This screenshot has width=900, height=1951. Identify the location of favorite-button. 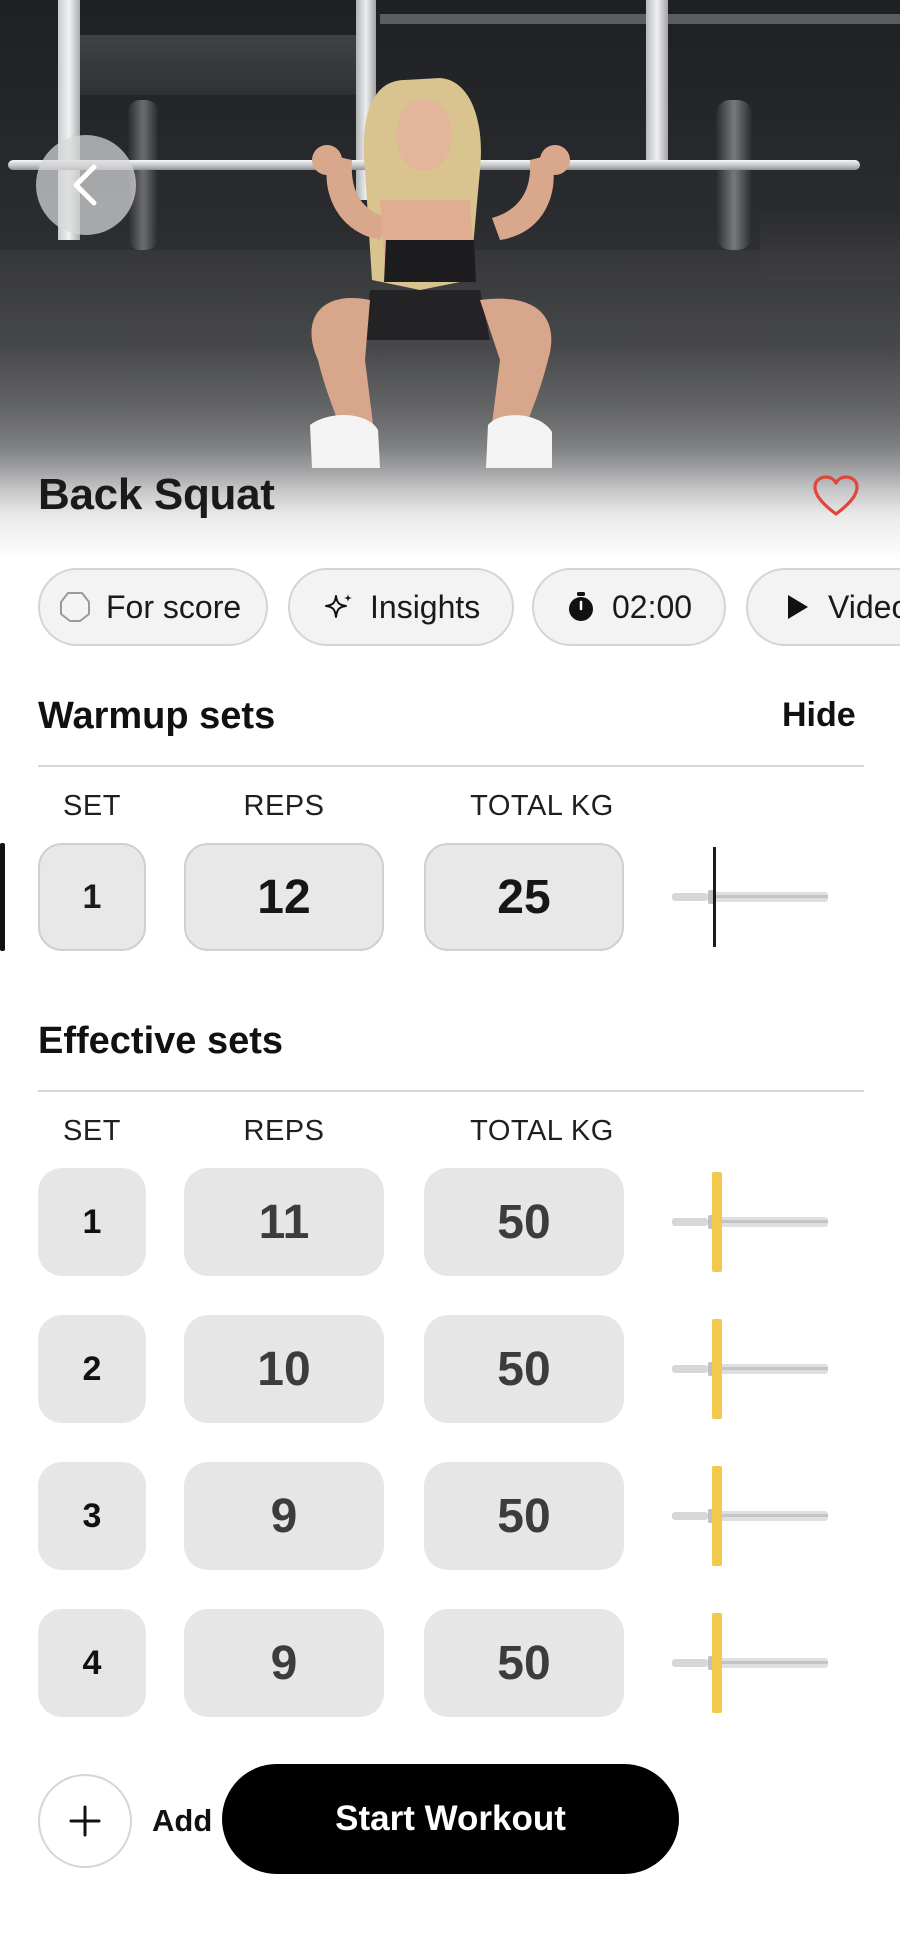
(836, 496).